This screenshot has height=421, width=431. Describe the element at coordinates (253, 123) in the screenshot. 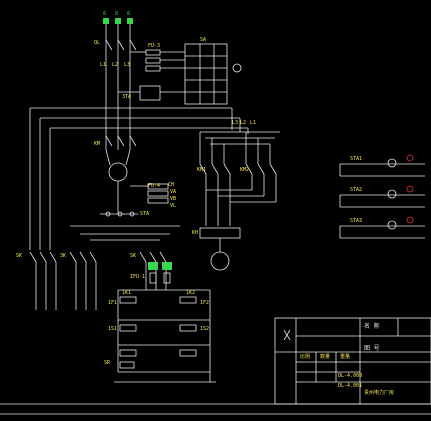

I see `l1-right-label: L1` at that location.